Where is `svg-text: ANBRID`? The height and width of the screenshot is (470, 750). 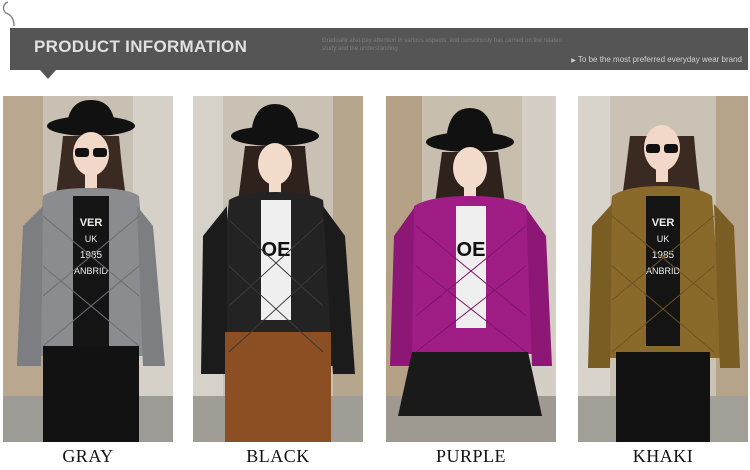 svg-text: ANBRID is located at coordinates (91, 271).